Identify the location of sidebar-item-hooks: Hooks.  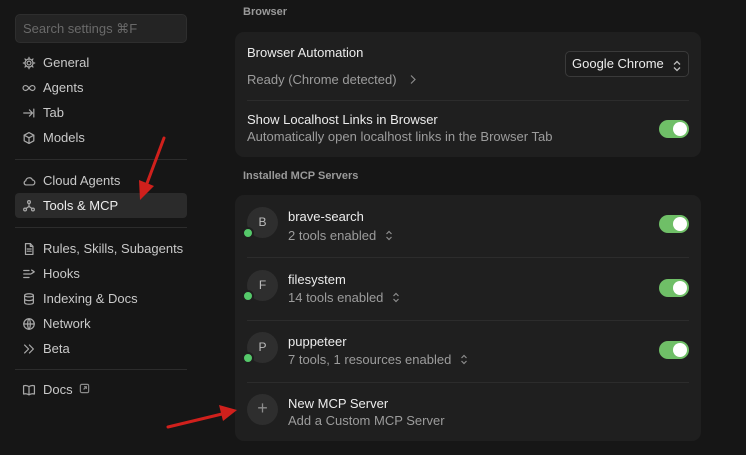
(101, 273).